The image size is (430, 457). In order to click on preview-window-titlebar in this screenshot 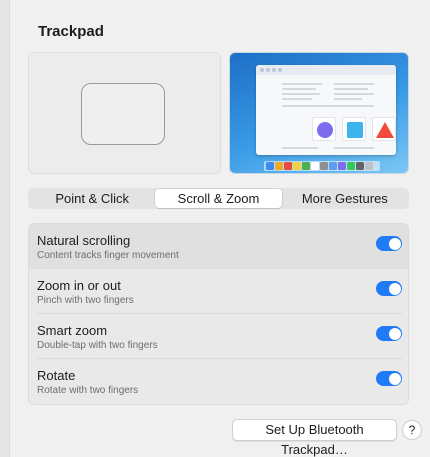, I will do `click(326, 70)`.